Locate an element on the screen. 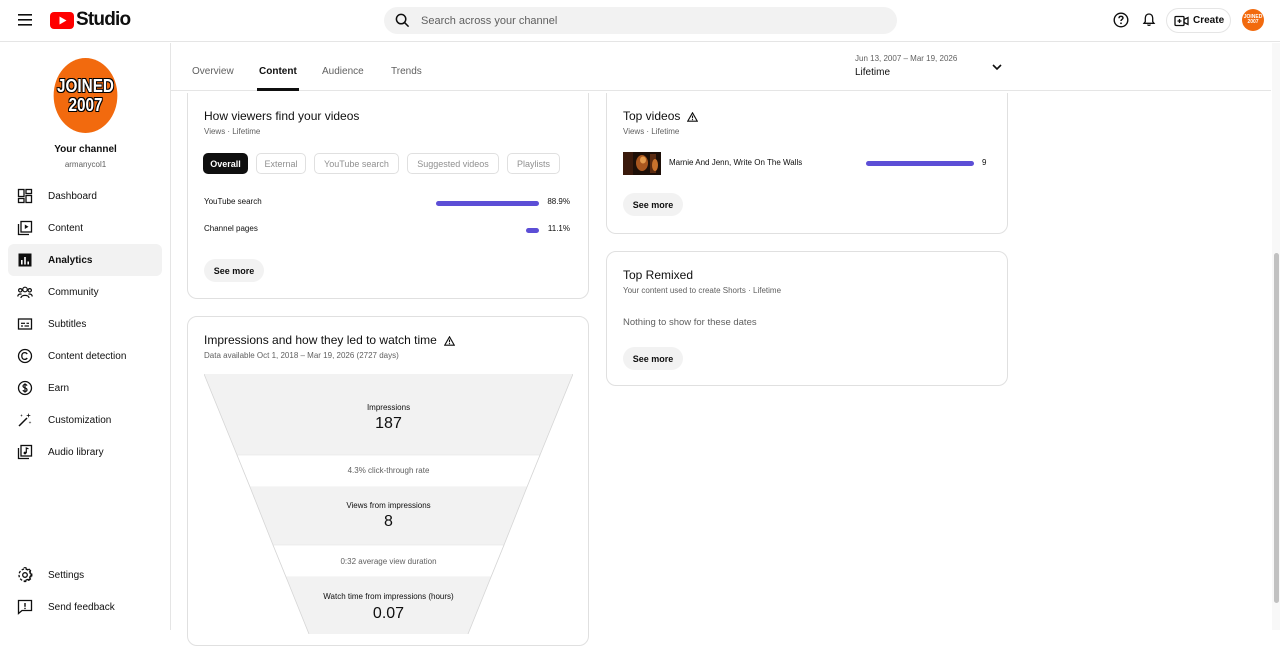  search-input is located at coordinates (641, 20).